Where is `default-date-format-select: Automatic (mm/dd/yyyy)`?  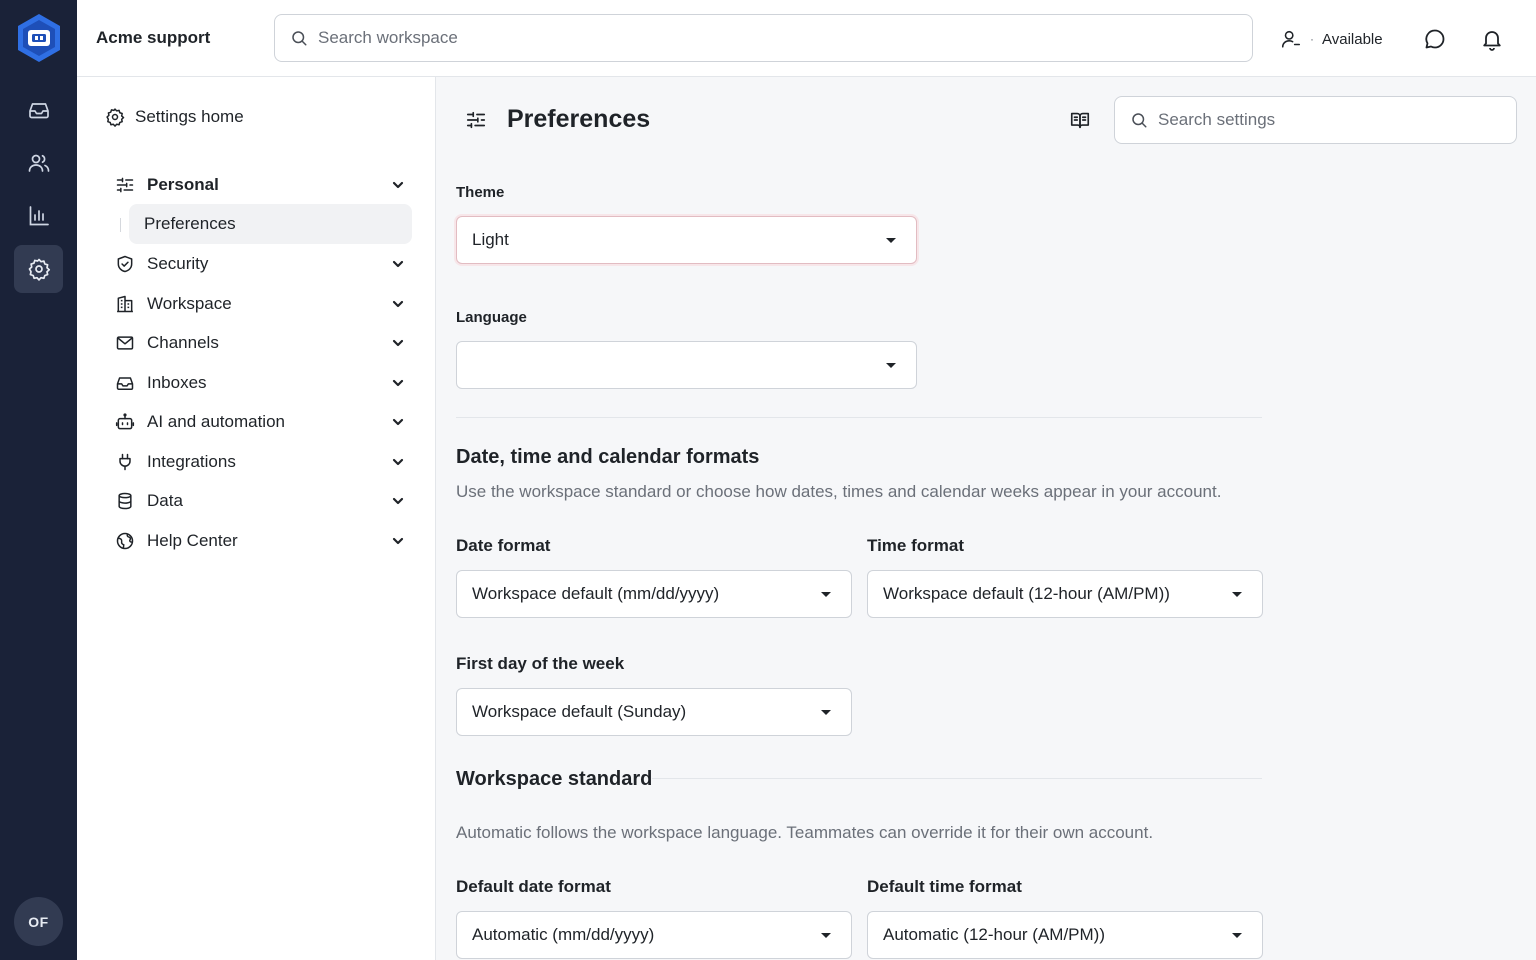 default-date-format-select: Automatic (mm/dd/yyyy) is located at coordinates (654, 935).